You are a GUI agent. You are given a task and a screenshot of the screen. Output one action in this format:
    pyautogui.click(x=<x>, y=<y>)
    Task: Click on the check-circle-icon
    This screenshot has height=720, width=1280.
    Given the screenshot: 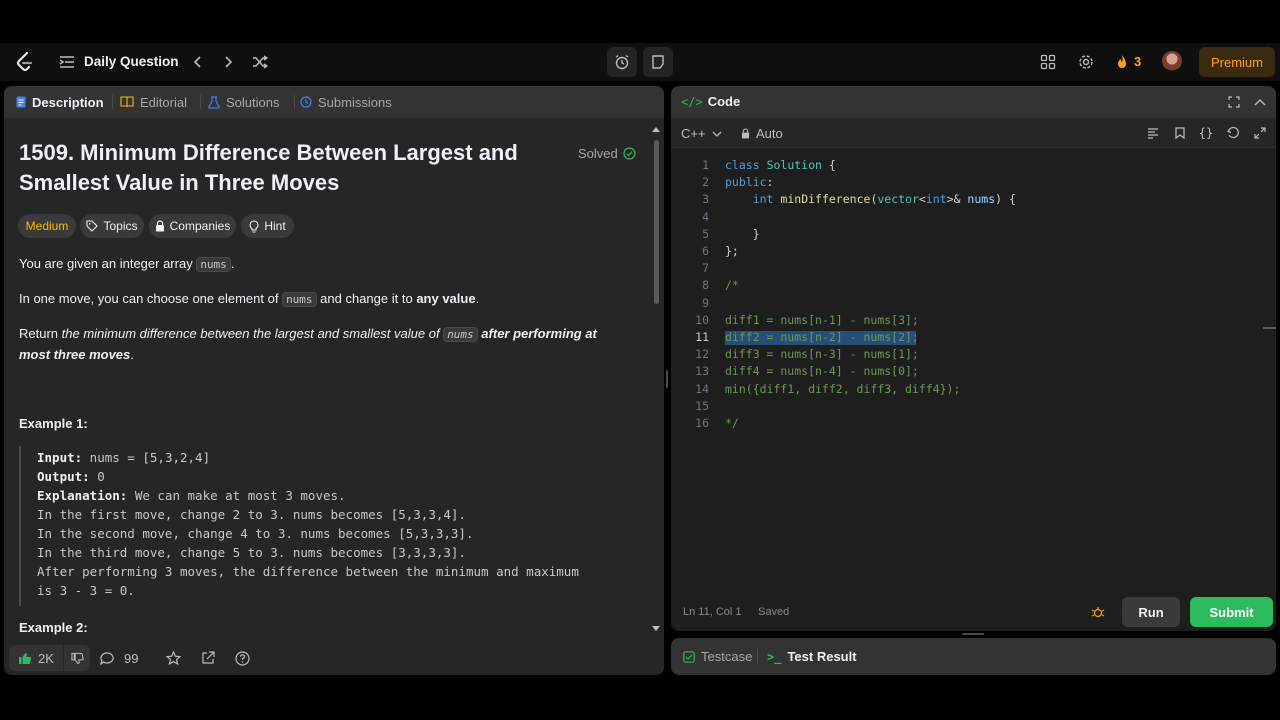 What is the action you would take?
    pyautogui.click(x=629, y=153)
    